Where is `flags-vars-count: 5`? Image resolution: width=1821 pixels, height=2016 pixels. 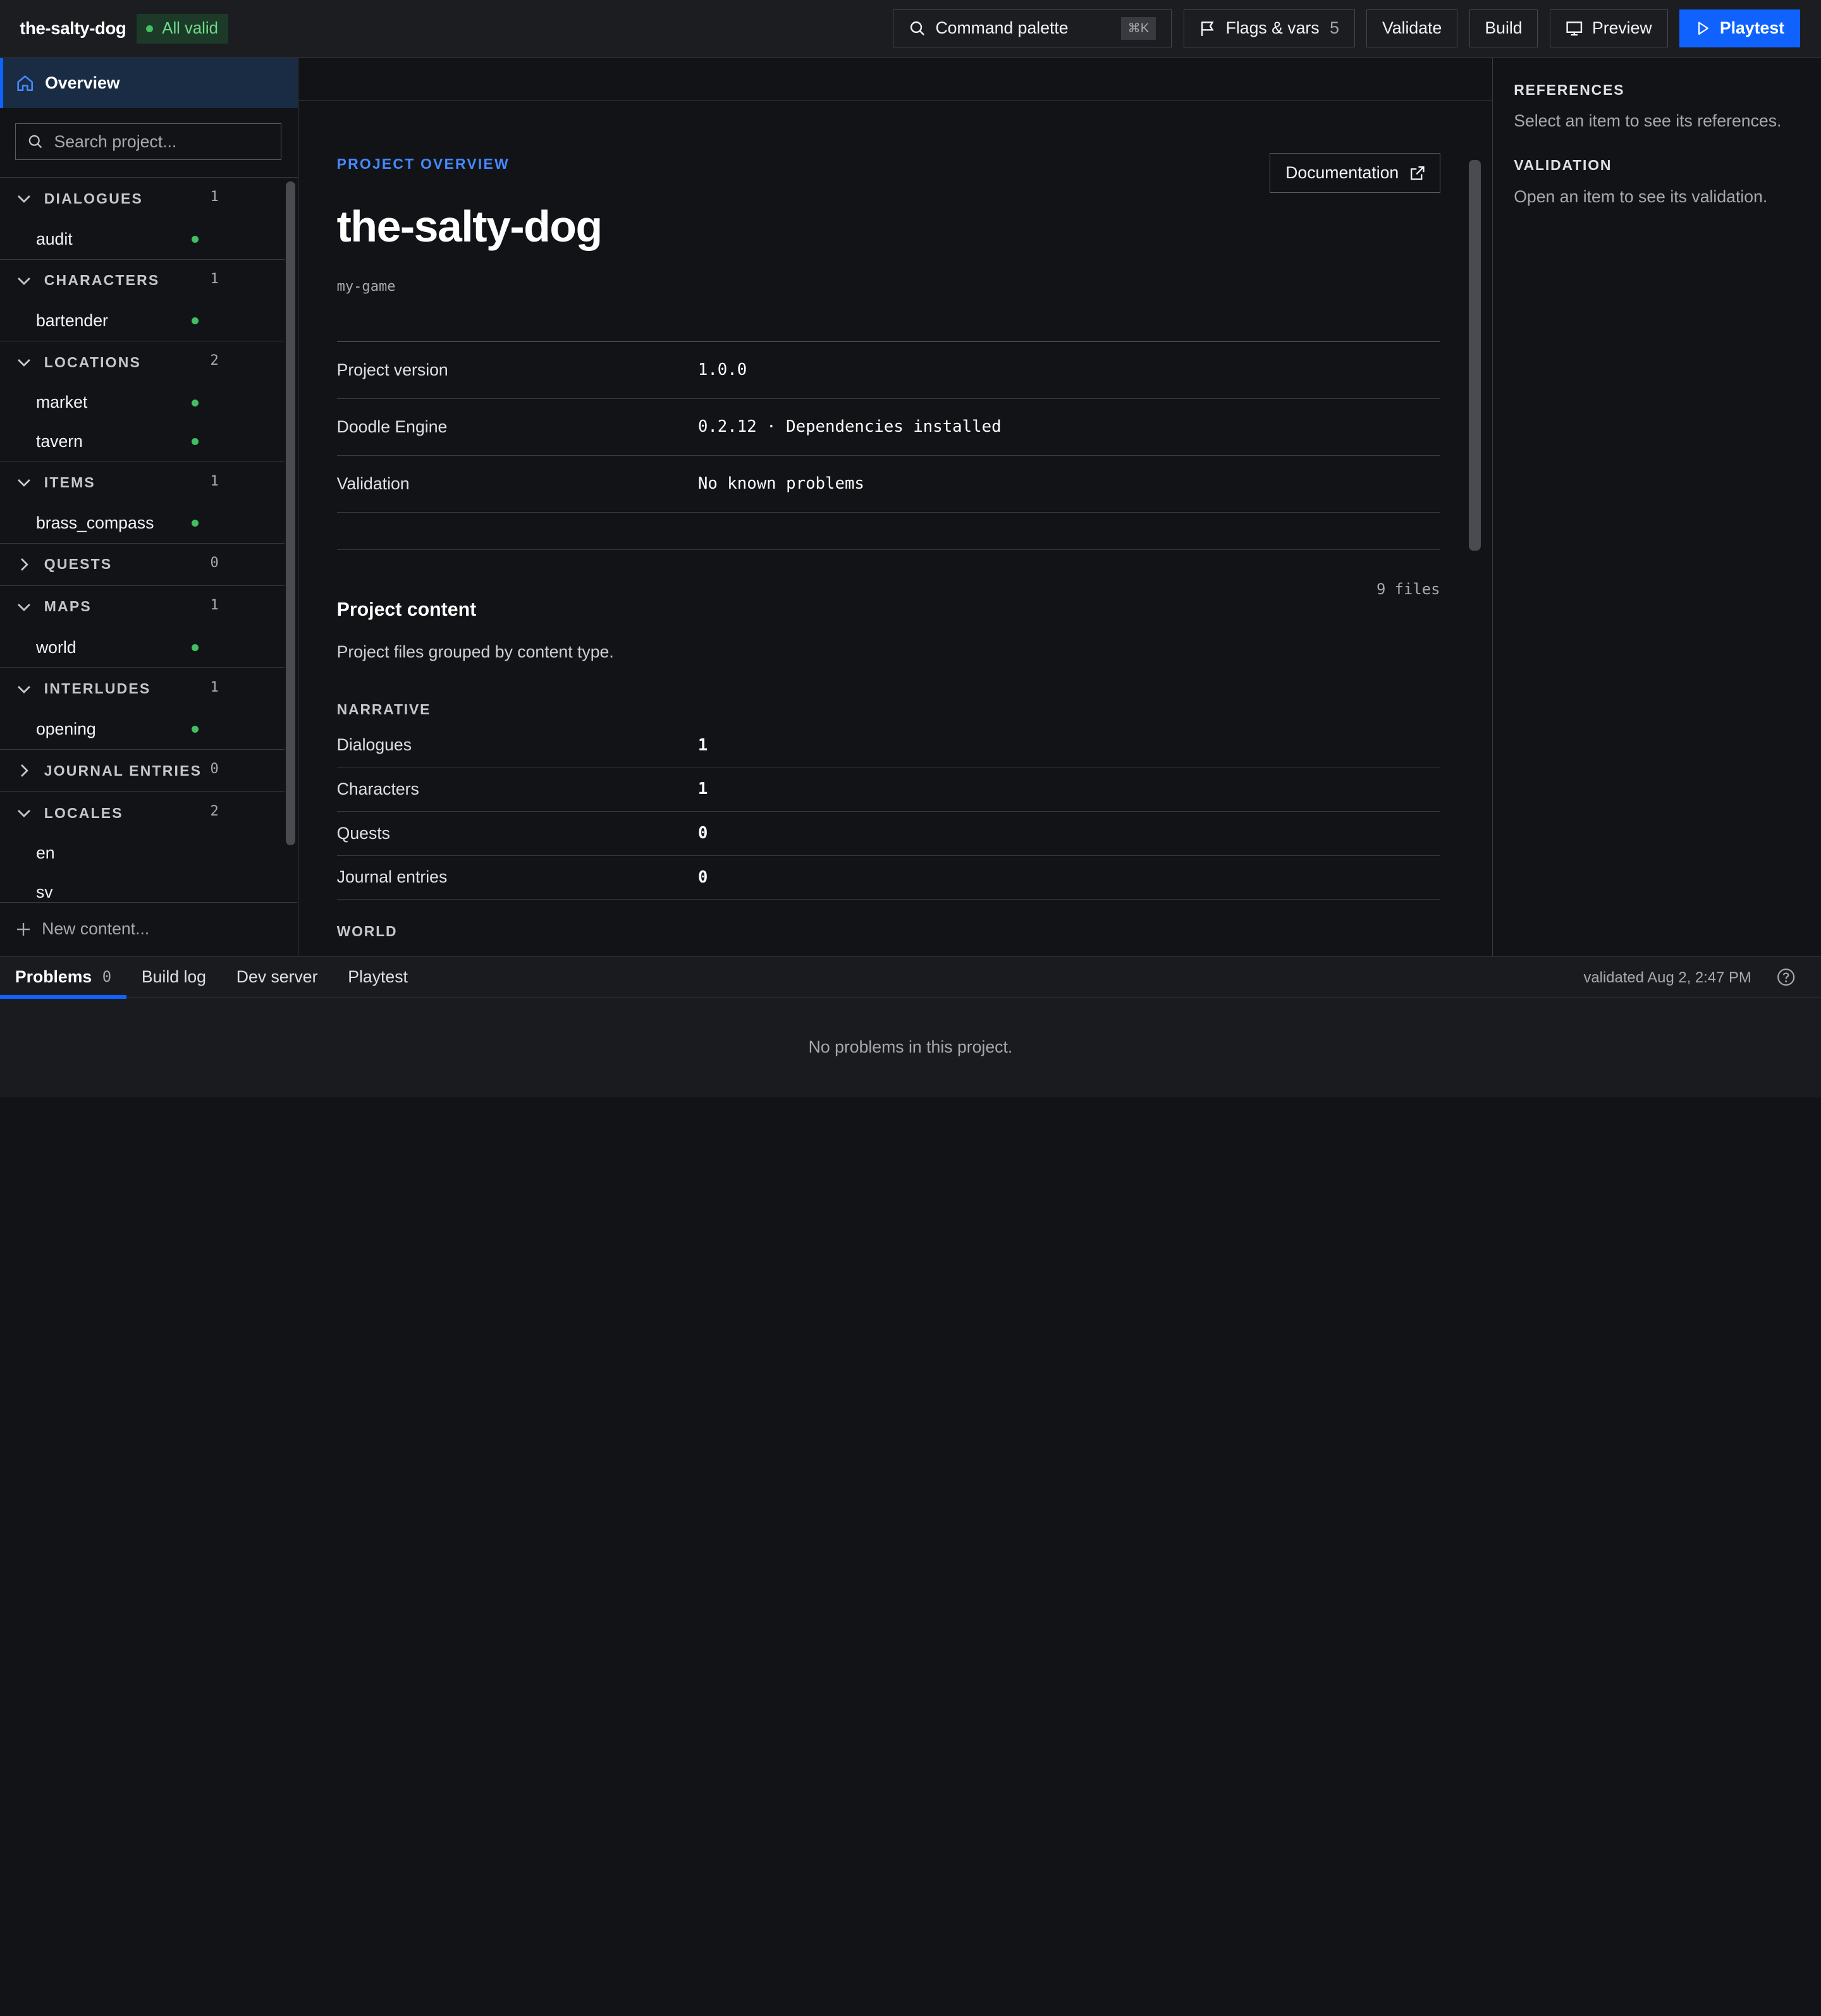
flags-vars-count: 5 is located at coordinates (1334, 28).